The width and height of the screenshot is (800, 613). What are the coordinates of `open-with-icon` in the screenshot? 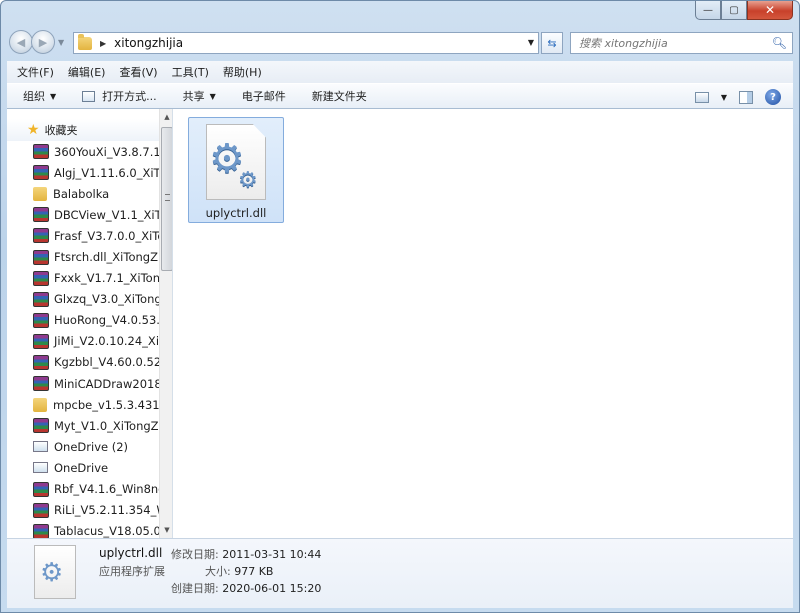 It's located at (89, 96).